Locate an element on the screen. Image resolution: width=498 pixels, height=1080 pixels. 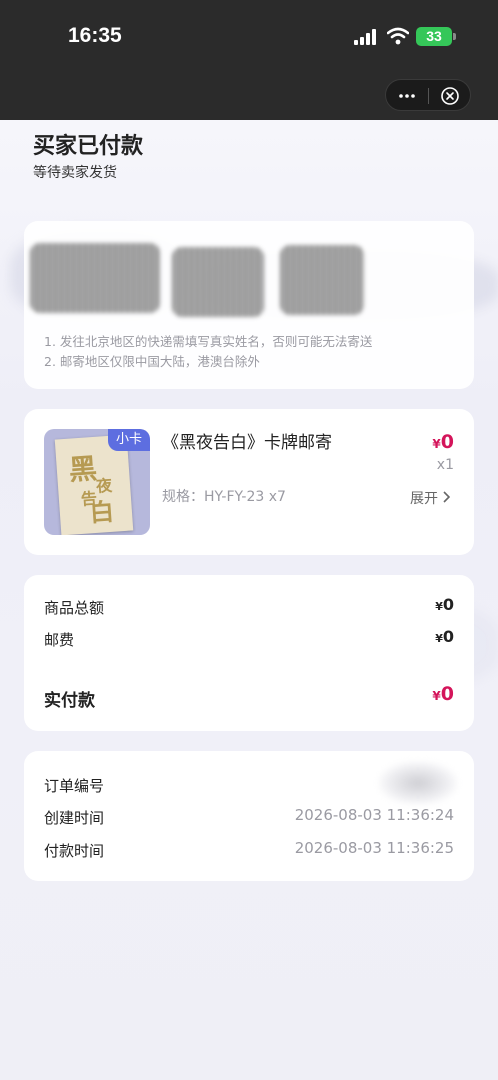
product-name: 《黑夜告白》卡牌邮寄 is located at coordinates (247, 443).